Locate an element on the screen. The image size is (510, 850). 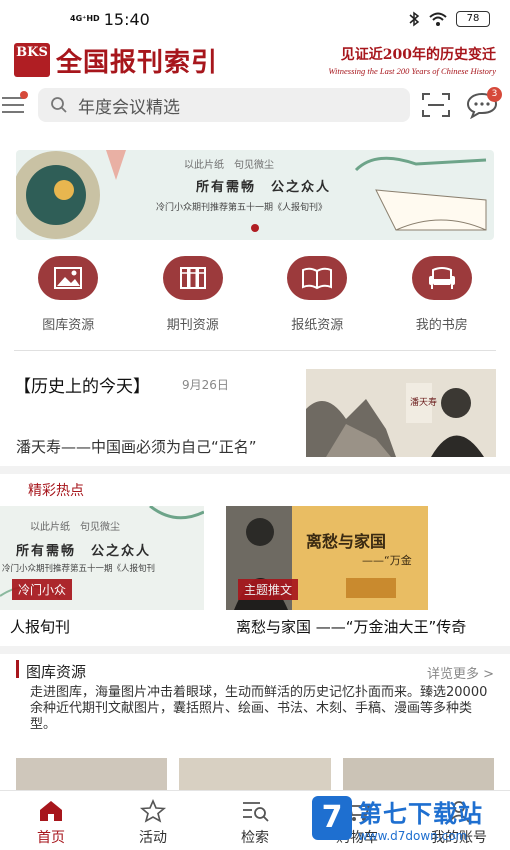
quick-nav-gallery: 图库资源 is located at coordinates (68, 294).